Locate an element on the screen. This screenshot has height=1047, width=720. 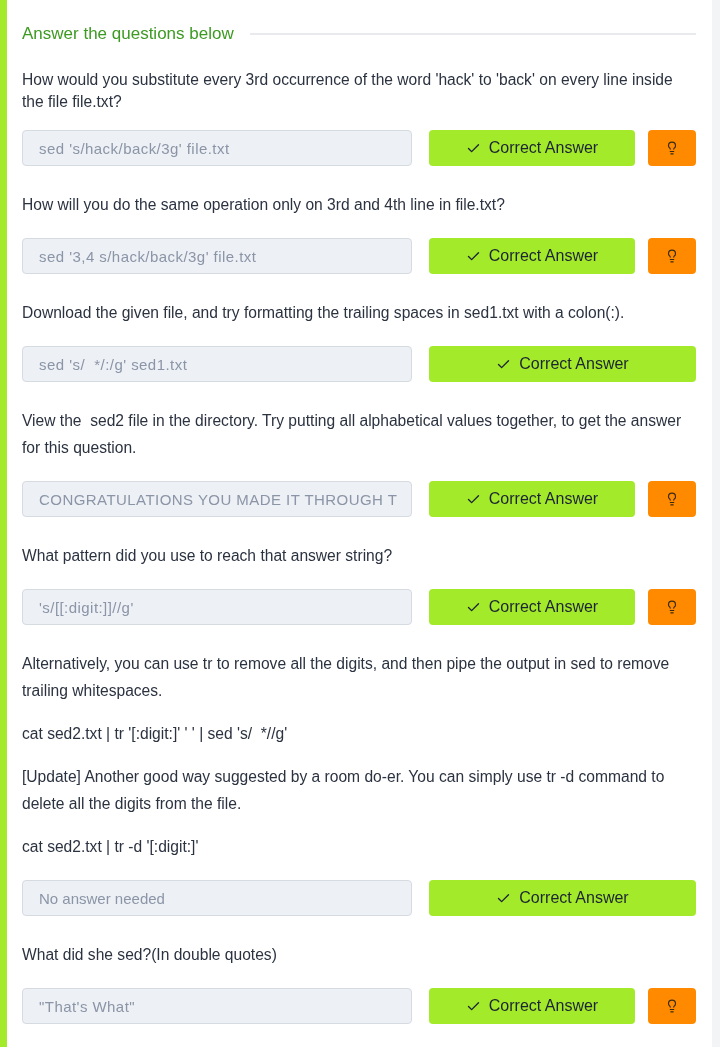
answer-field: No answer needed is located at coordinates (217, 898).